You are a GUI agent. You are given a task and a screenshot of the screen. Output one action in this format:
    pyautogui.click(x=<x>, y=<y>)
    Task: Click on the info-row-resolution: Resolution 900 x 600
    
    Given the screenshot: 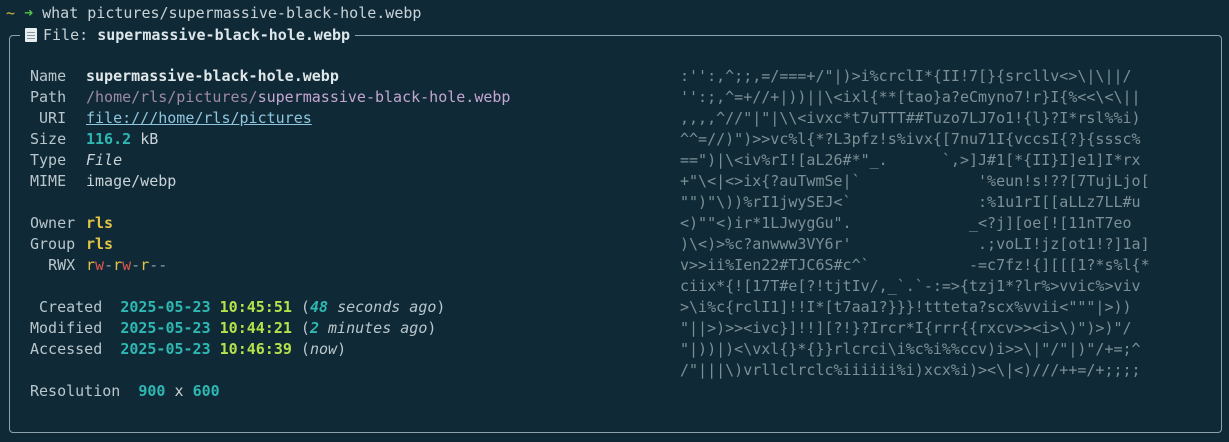 What is the action you would take?
    pyautogui.click(x=125, y=391)
    